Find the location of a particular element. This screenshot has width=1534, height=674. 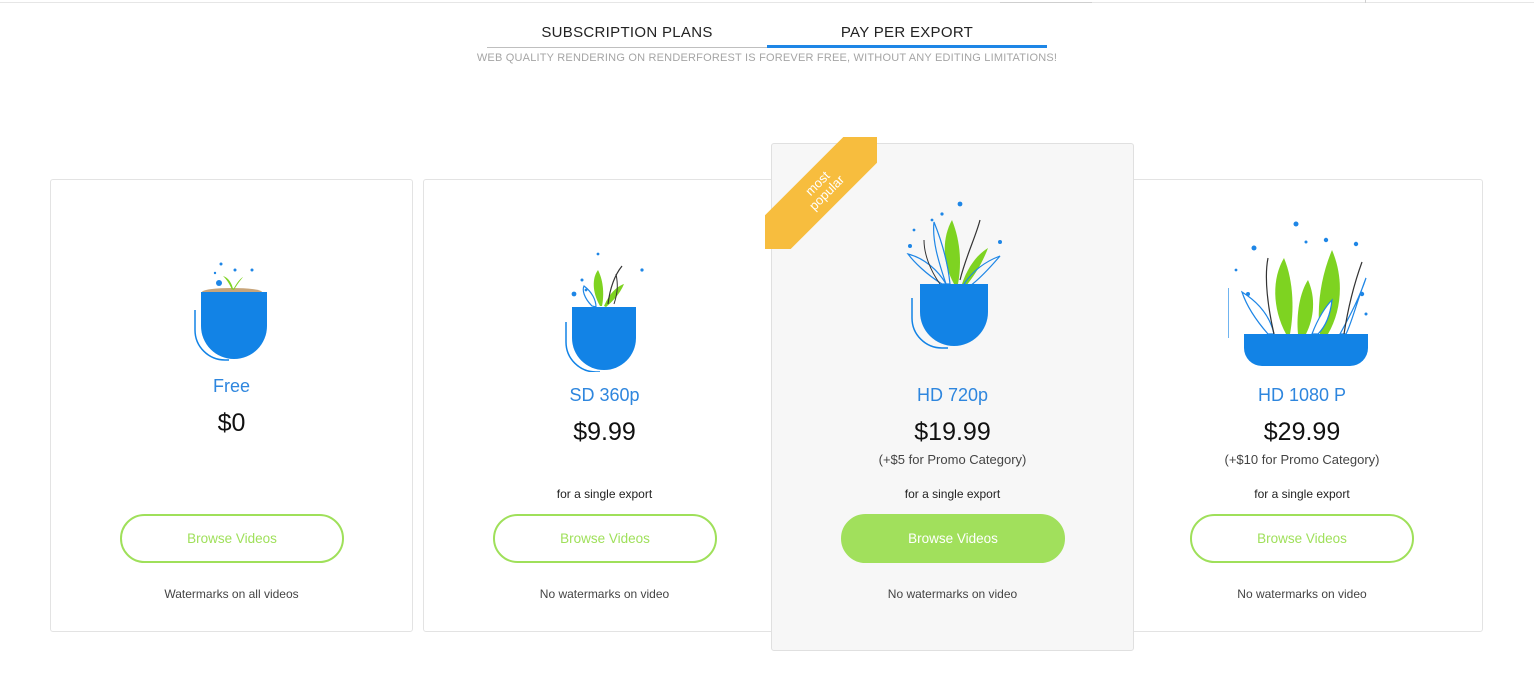

plant-xlarge-icon is located at coordinates (1298, 293).